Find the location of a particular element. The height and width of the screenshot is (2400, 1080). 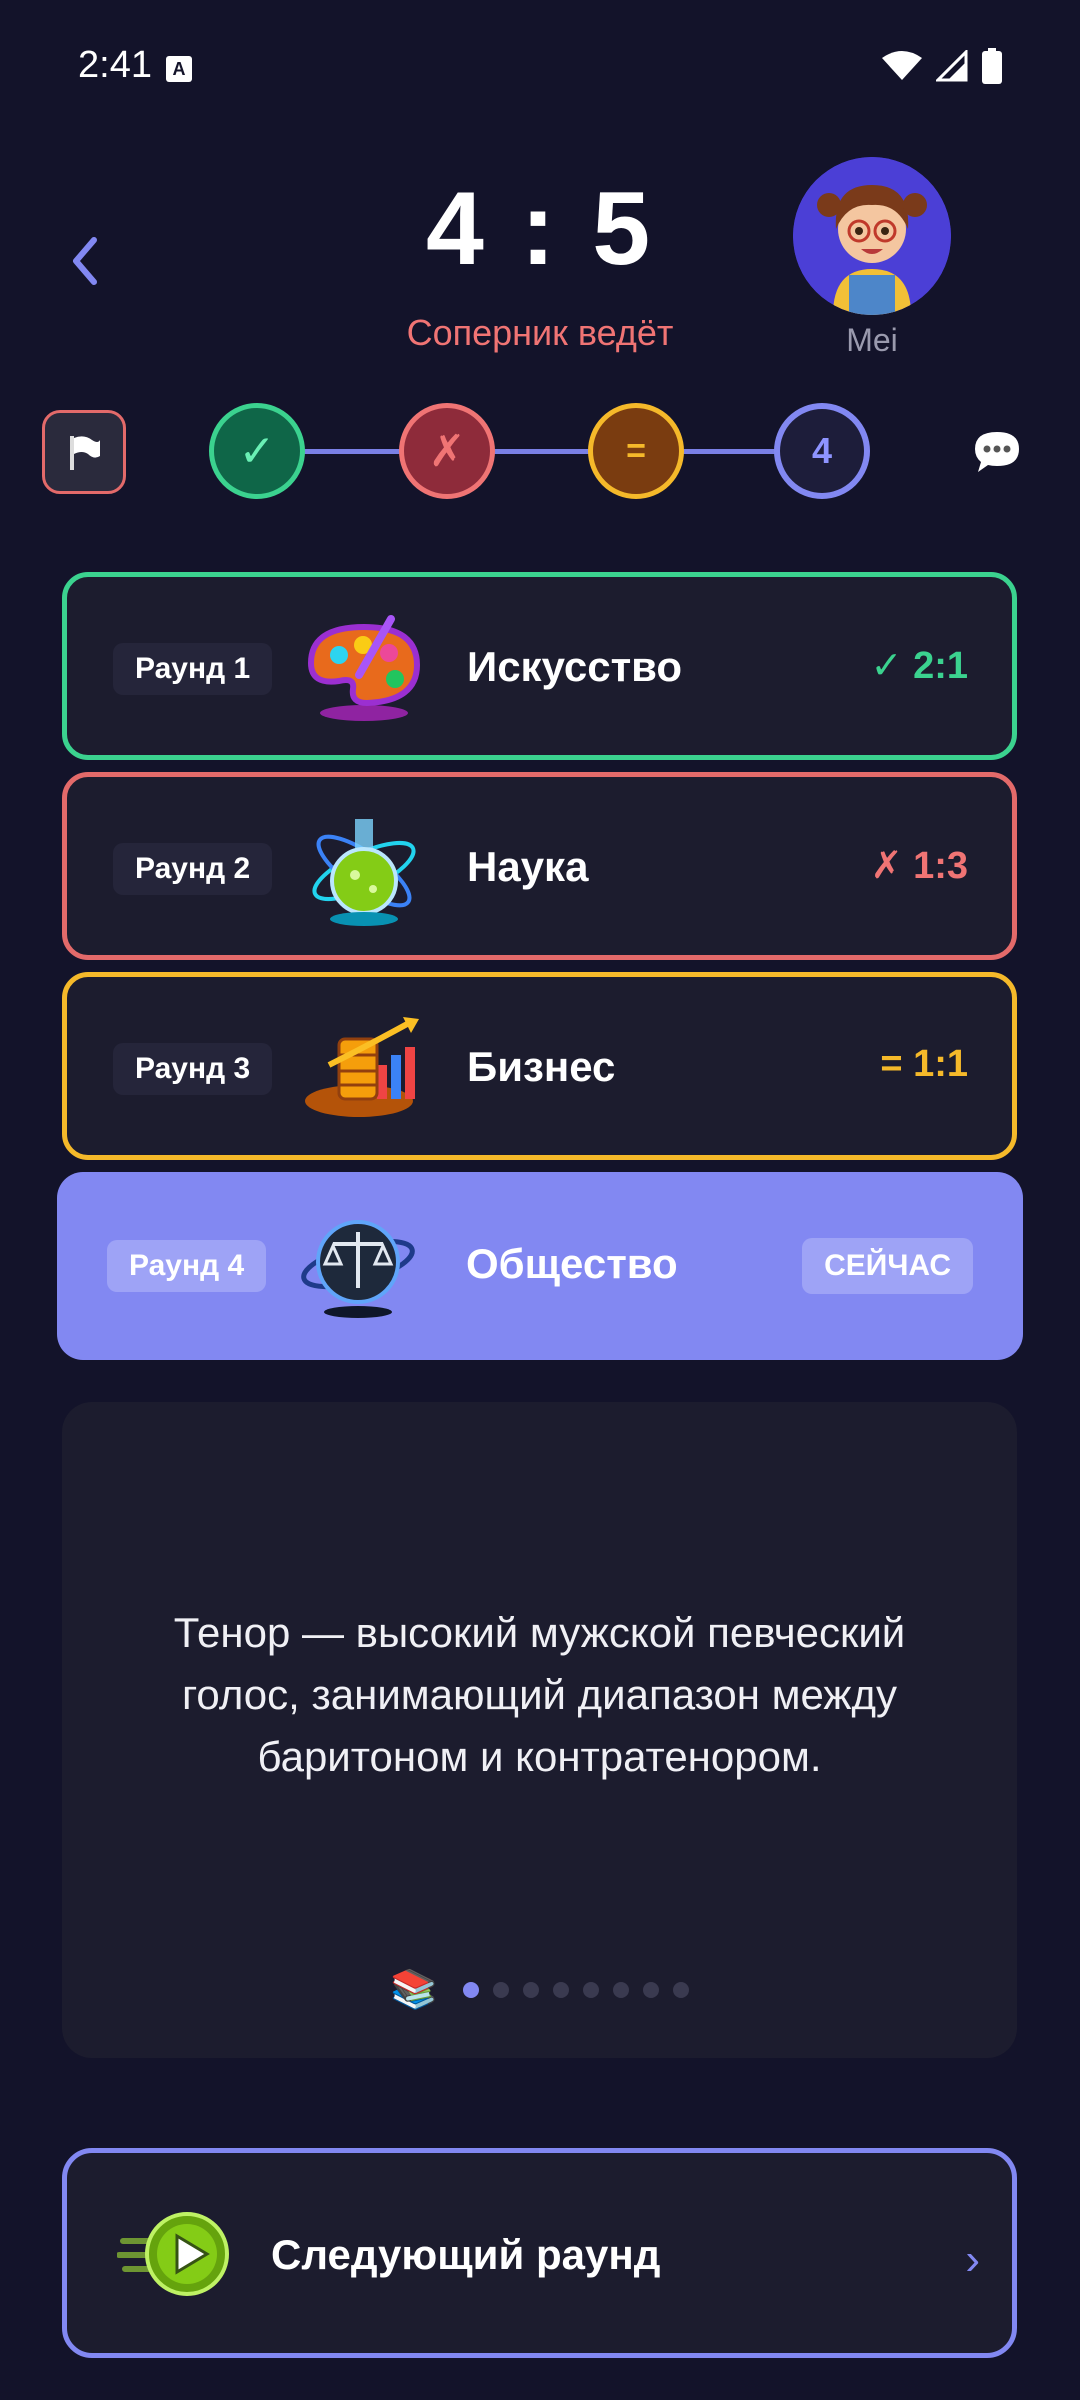

next-round-button: Следующий раунд › is located at coordinates (539, 2253).